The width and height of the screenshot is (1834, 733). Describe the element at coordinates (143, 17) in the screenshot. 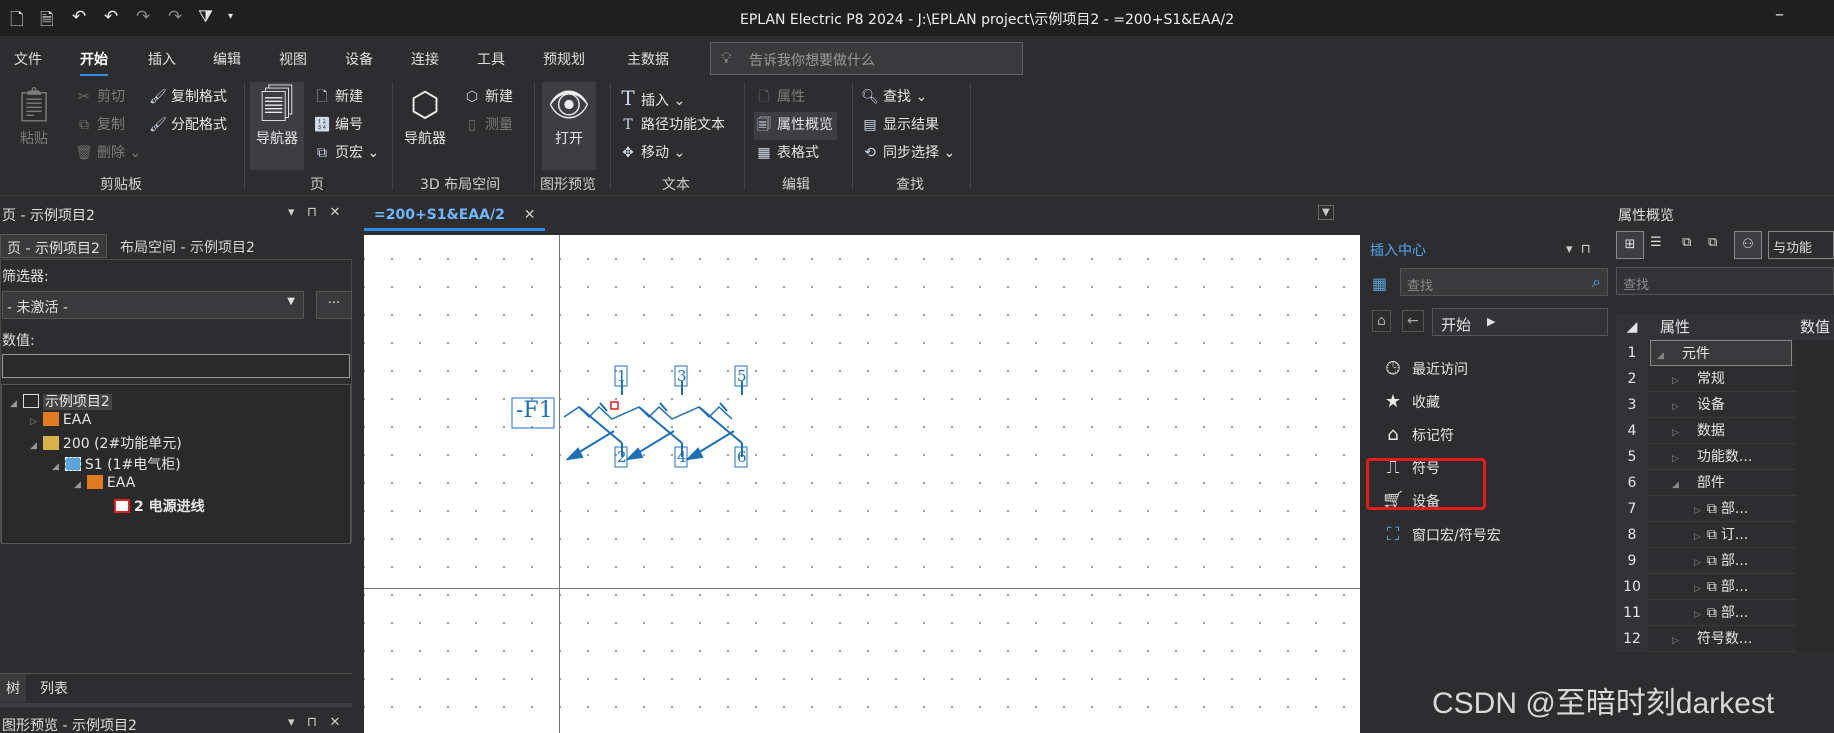

I see `redo-icon: ↷` at that location.